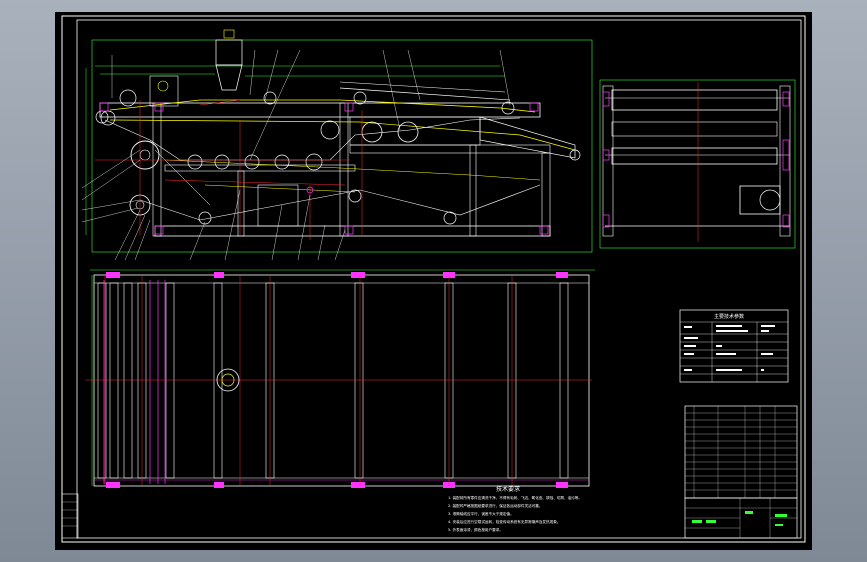 The width and height of the screenshot is (867, 562). What do you see at coordinates (481, 513) in the screenshot?
I see `note-line-3: 3. 滚筒轴线应平行，误差不大于规定值。` at bounding box center [481, 513].